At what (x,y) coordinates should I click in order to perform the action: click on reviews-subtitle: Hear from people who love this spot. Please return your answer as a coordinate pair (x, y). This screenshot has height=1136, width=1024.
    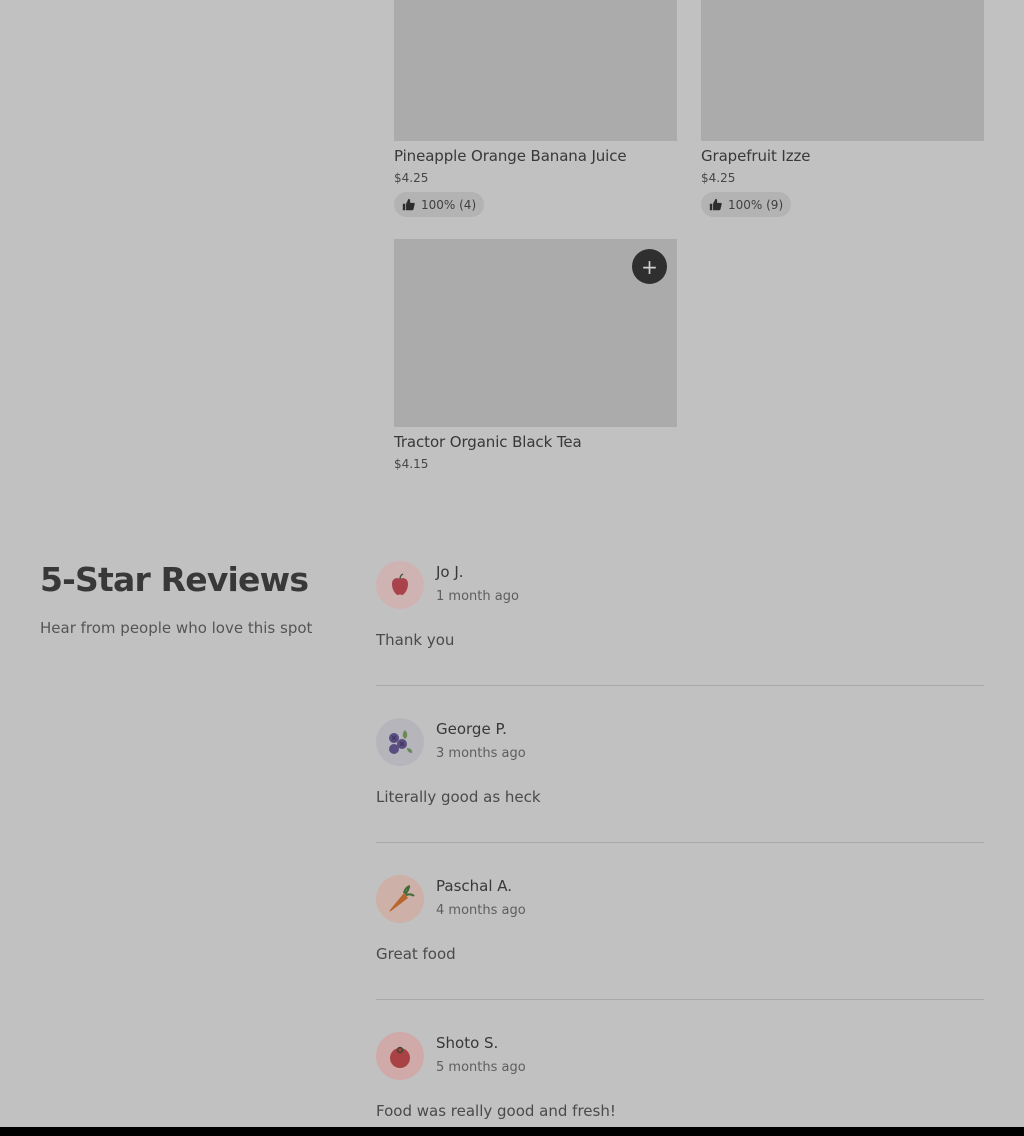
    Looking at the image, I should click on (176, 628).